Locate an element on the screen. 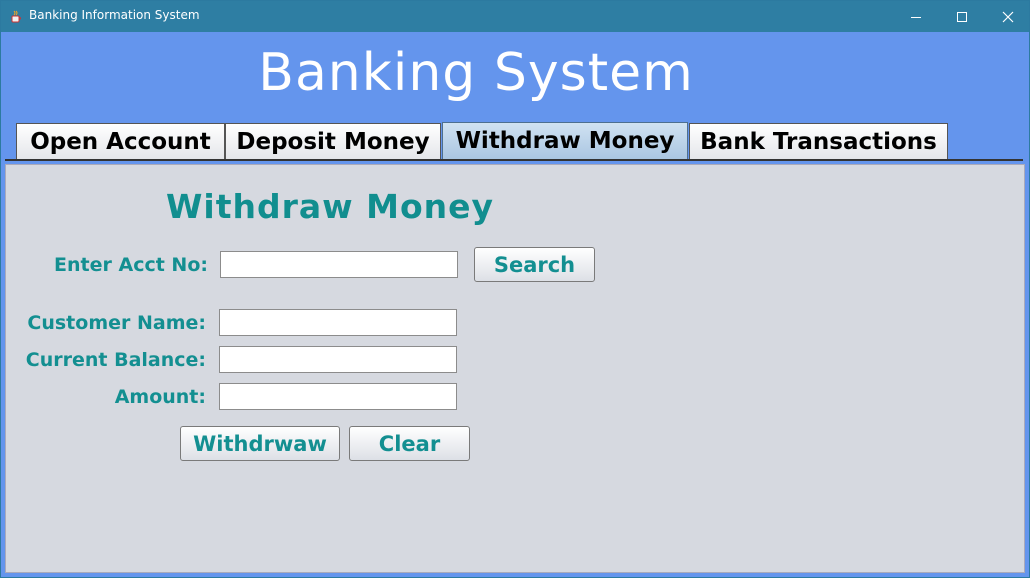  close-button is located at coordinates (1007, 16).